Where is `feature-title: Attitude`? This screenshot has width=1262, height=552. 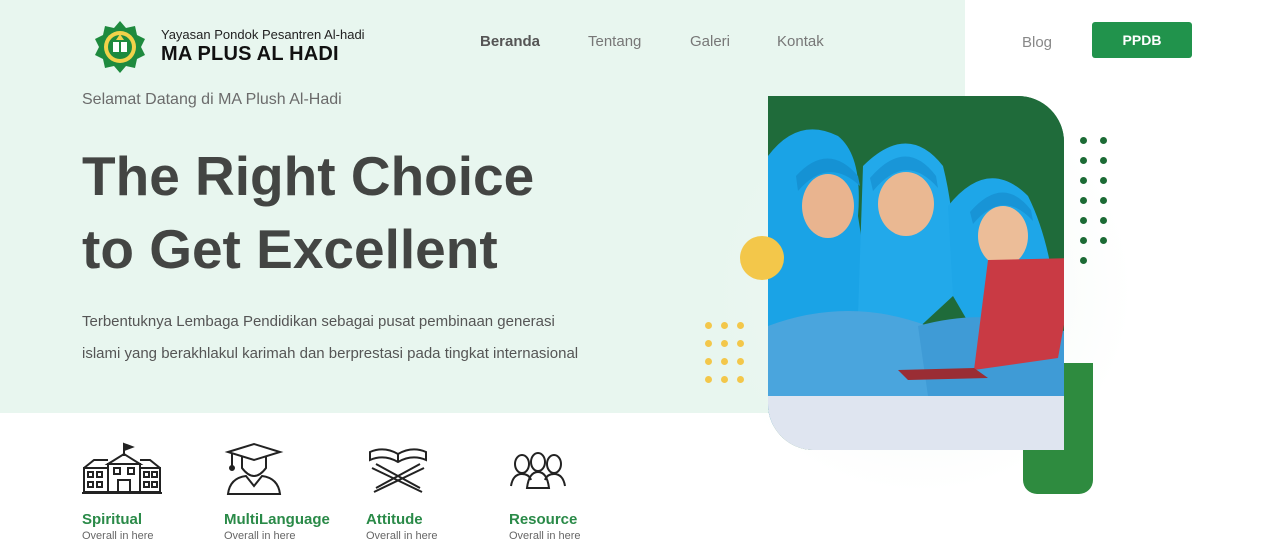
feature-title: Attitude is located at coordinates (394, 519).